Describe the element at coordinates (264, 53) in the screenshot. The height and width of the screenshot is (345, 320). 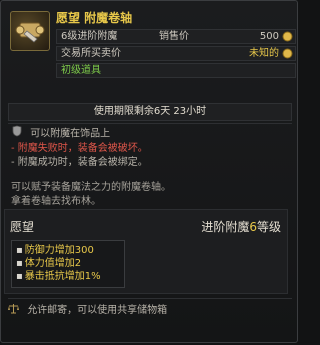
I see `exchange-value: 未知的` at that location.